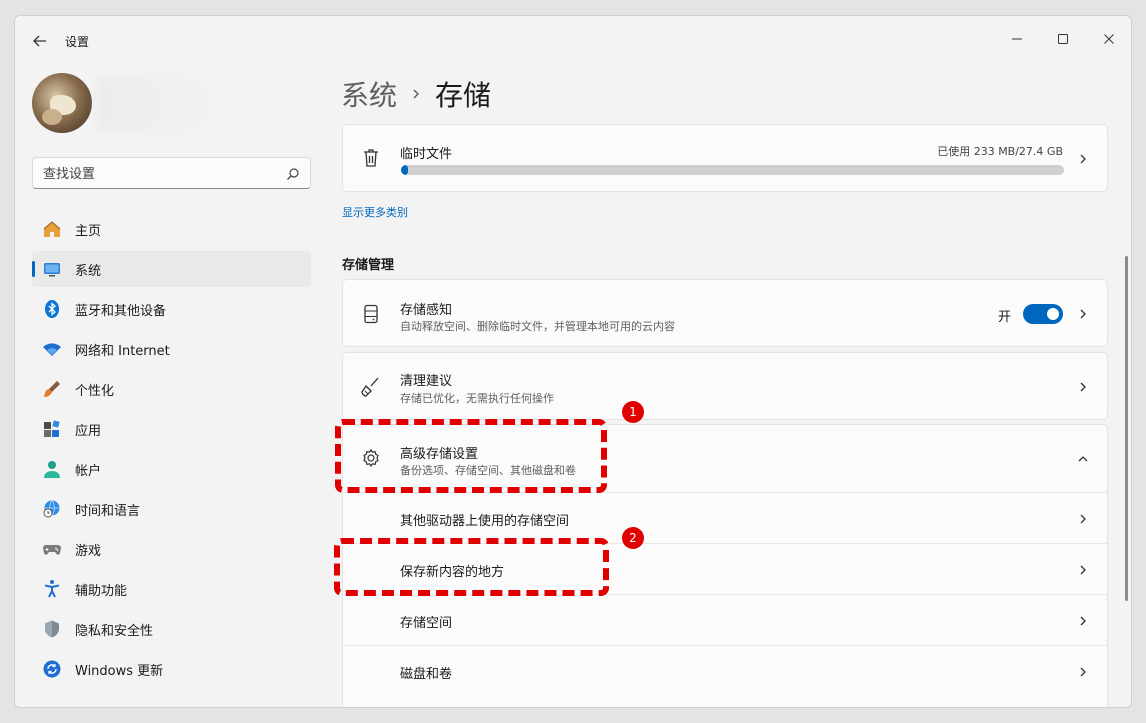  I want to click on bluetooth-icon, so click(52, 309).